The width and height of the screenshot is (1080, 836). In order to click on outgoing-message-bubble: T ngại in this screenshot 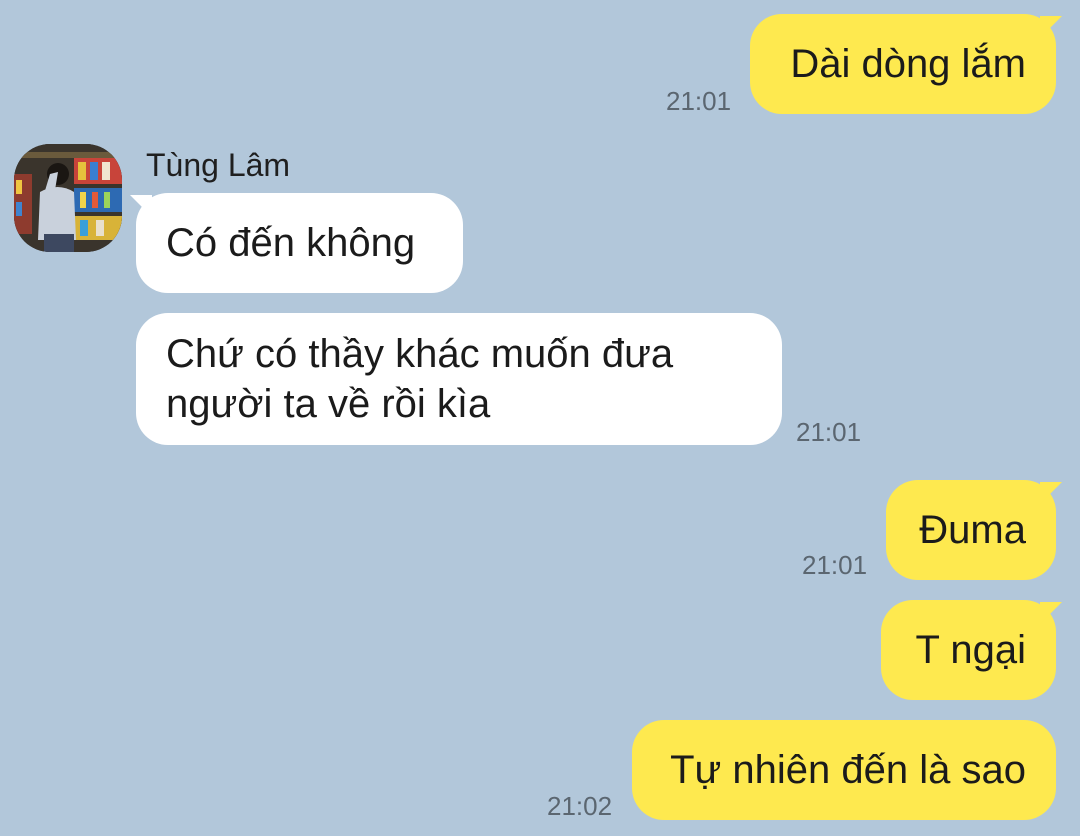, I will do `click(968, 650)`.